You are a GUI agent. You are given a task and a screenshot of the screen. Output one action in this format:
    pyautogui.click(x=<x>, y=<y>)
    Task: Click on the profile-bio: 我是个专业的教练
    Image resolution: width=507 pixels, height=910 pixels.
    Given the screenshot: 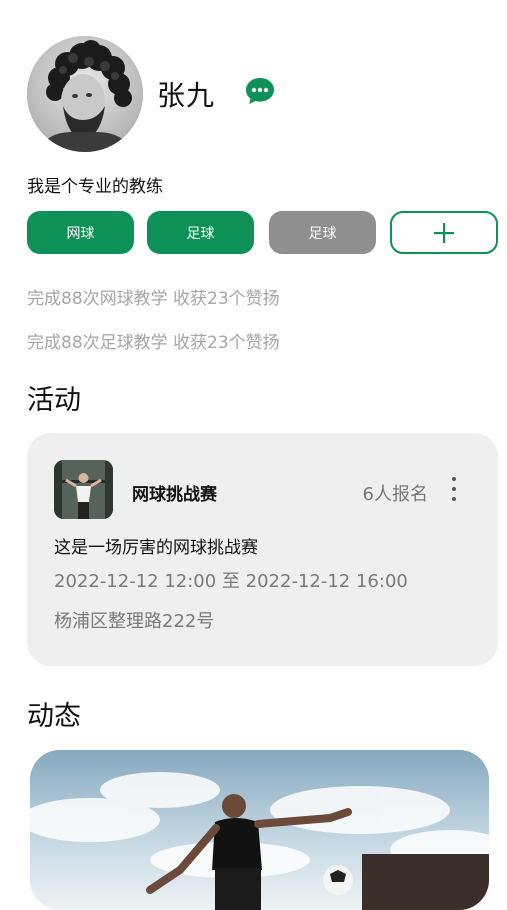 What is the action you would take?
    pyautogui.click(x=95, y=187)
    